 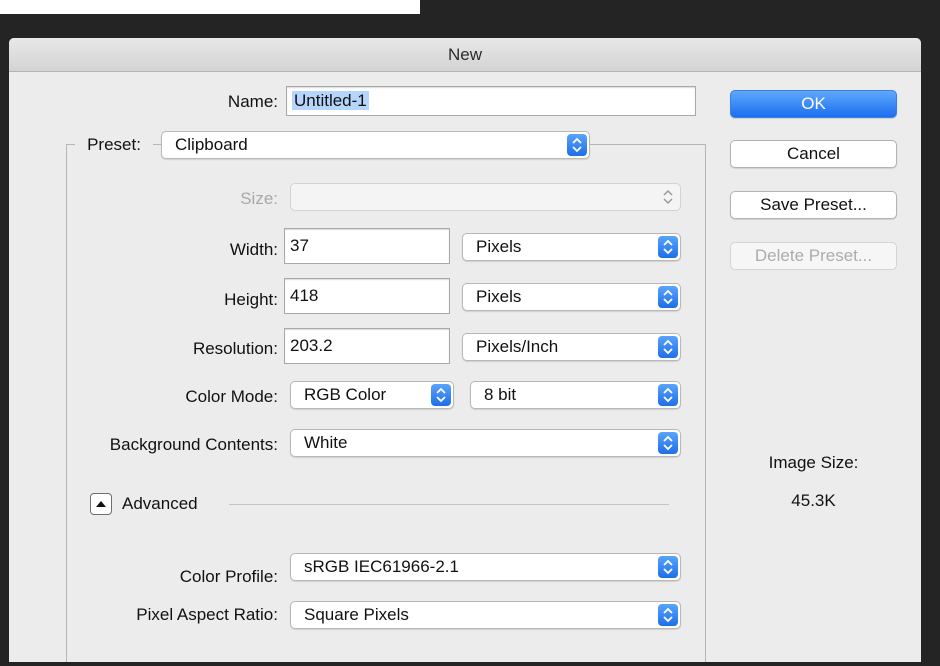 What do you see at coordinates (571, 247) in the screenshot?
I see `width-unit-popup: Pixels` at bounding box center [571, 247].